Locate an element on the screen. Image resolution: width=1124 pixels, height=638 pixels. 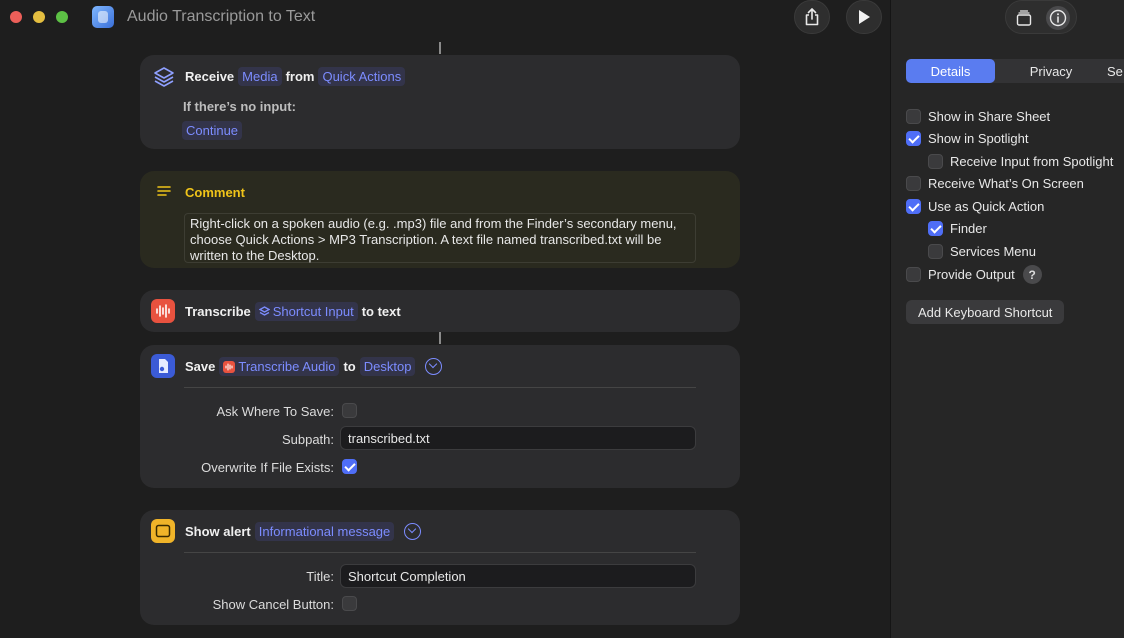
receive-header-row: Receive Media from Quick Actions is located at coordinates (297, 76).